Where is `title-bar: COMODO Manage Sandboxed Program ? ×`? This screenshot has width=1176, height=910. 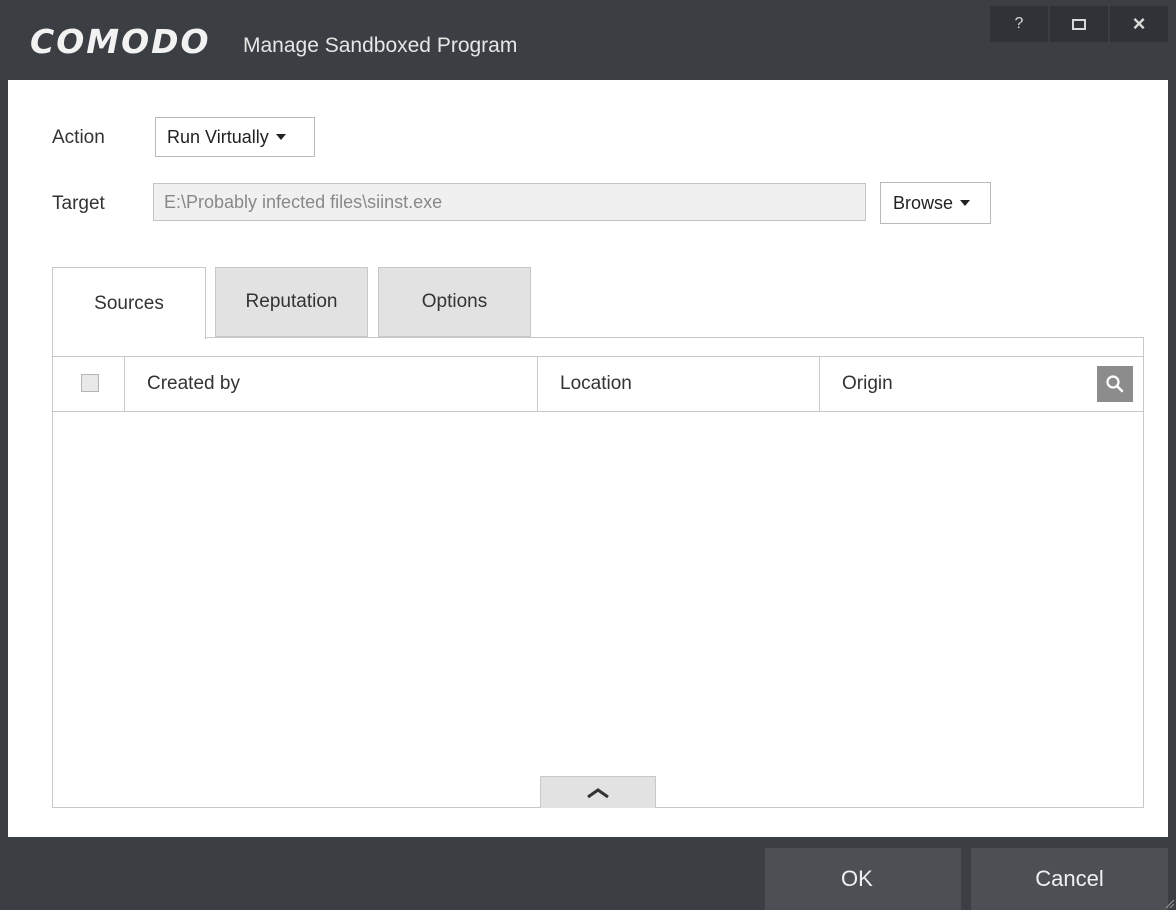
title-bar: COMODO Manage Sandboxed Program ? × is located at coordinates (588, 40).